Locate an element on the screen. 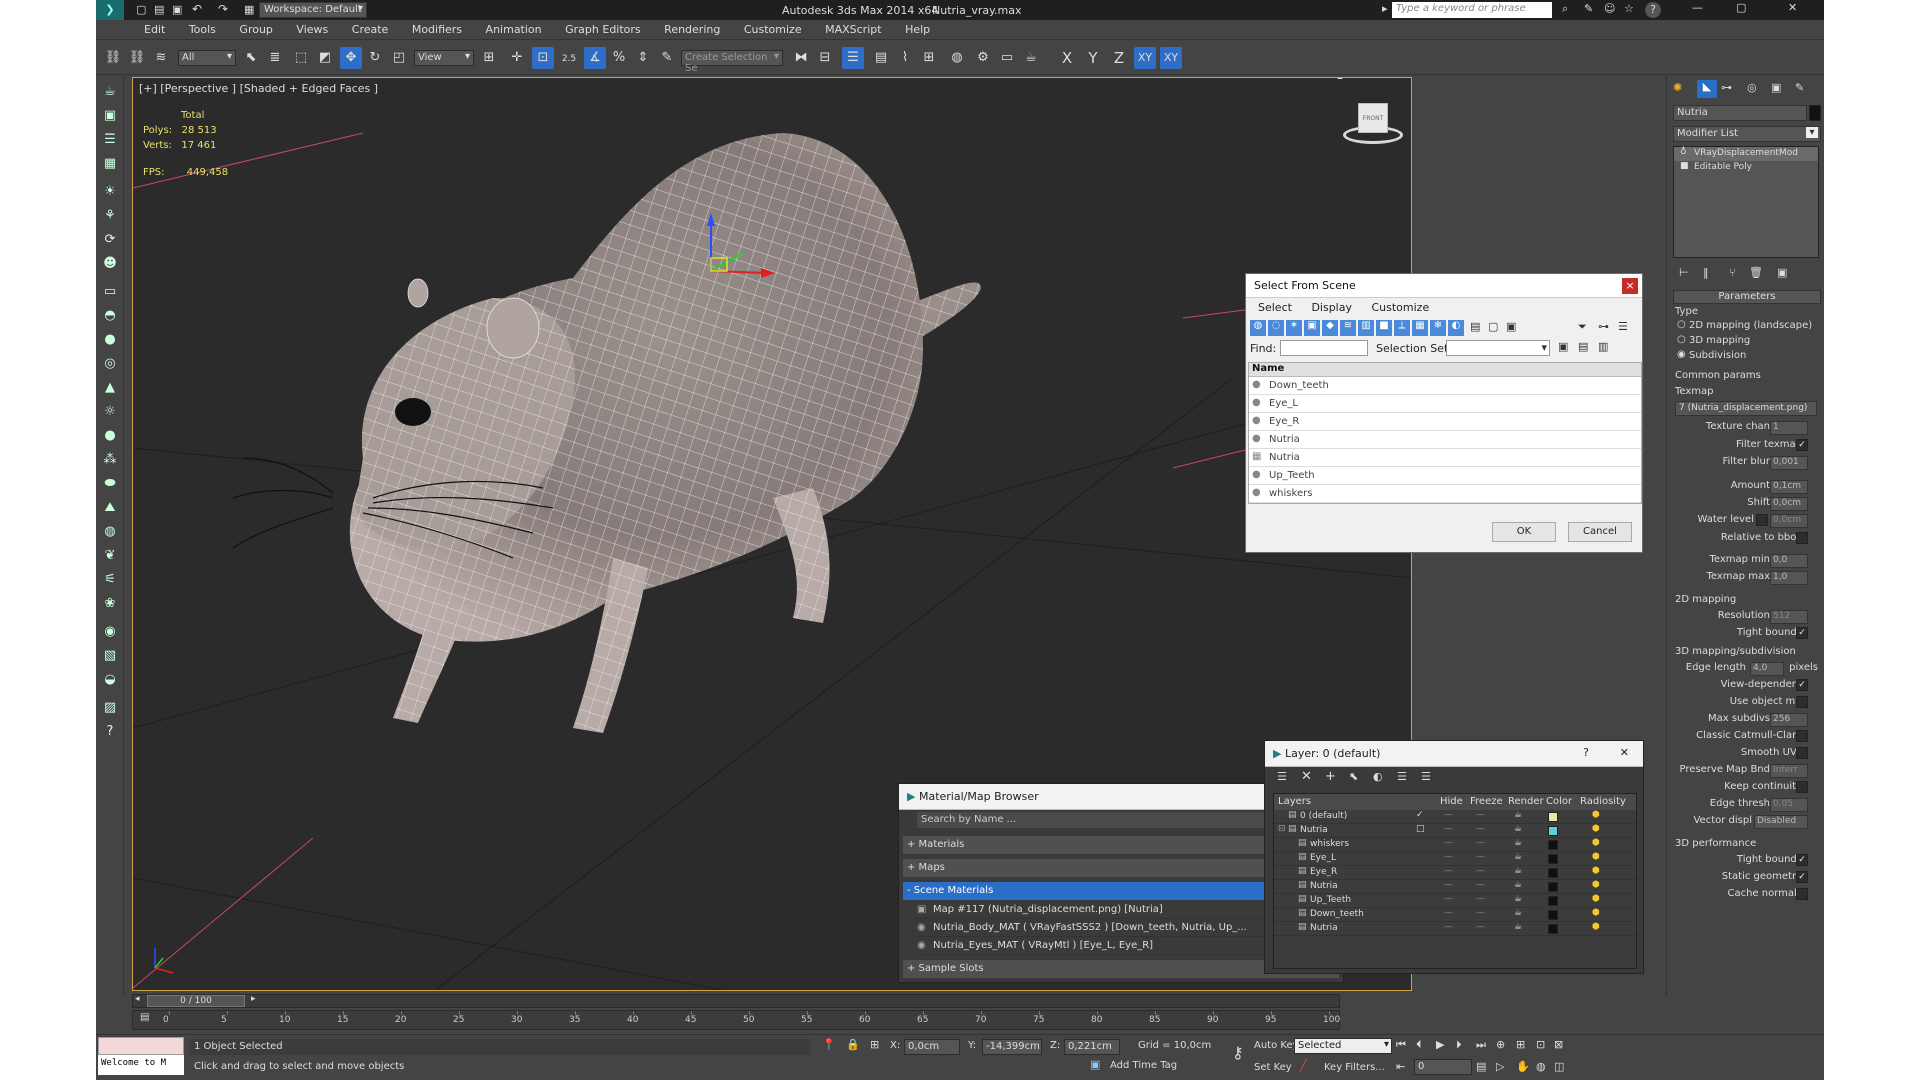 The height and width of the screenshot is (1080, 1920). column-header: Render is located at coordinates (1526, 801).